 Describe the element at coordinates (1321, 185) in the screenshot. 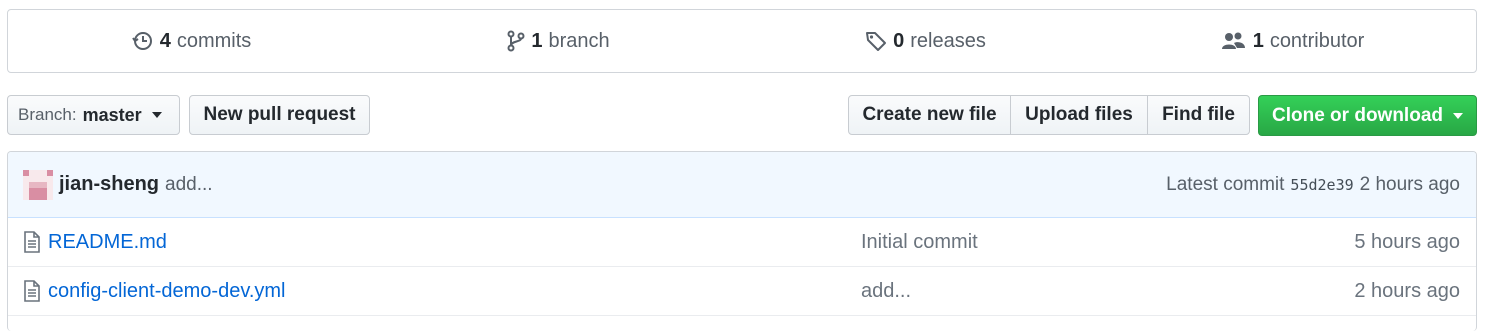

I see `commit-sha-link: 55d2e39` at that location.